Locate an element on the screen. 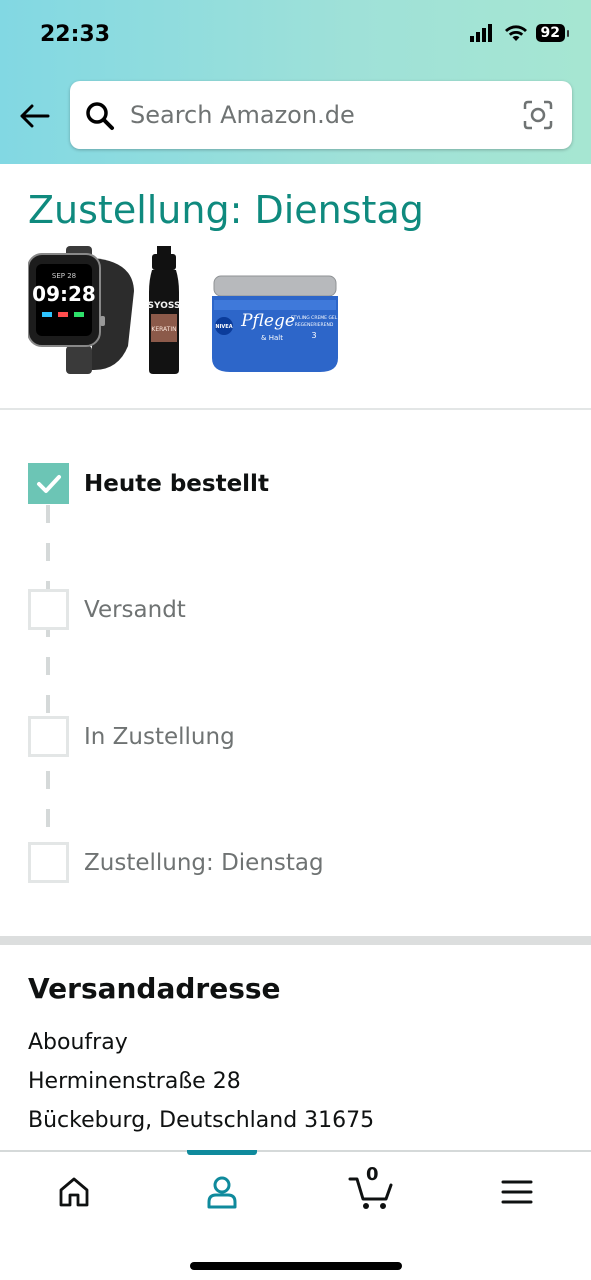  svg-text: Pflege is located at coordinates (267, 321).